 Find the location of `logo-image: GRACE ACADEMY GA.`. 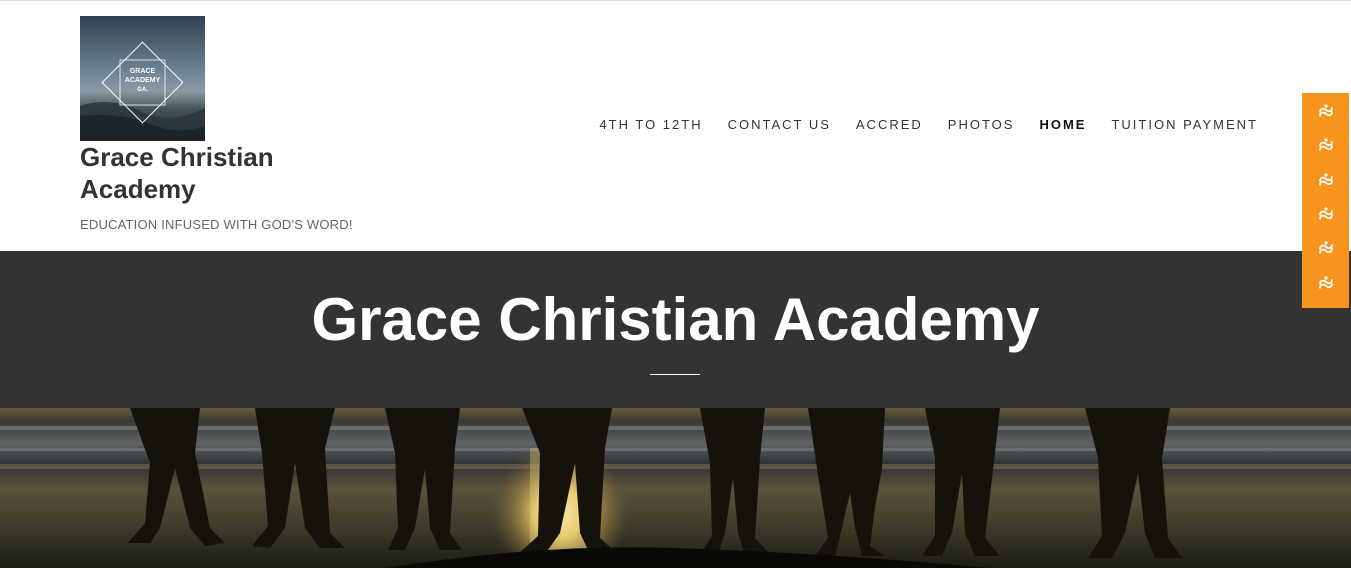

logo-image: GRACE ACADEMY GA. is located at coordinates (142, 78).